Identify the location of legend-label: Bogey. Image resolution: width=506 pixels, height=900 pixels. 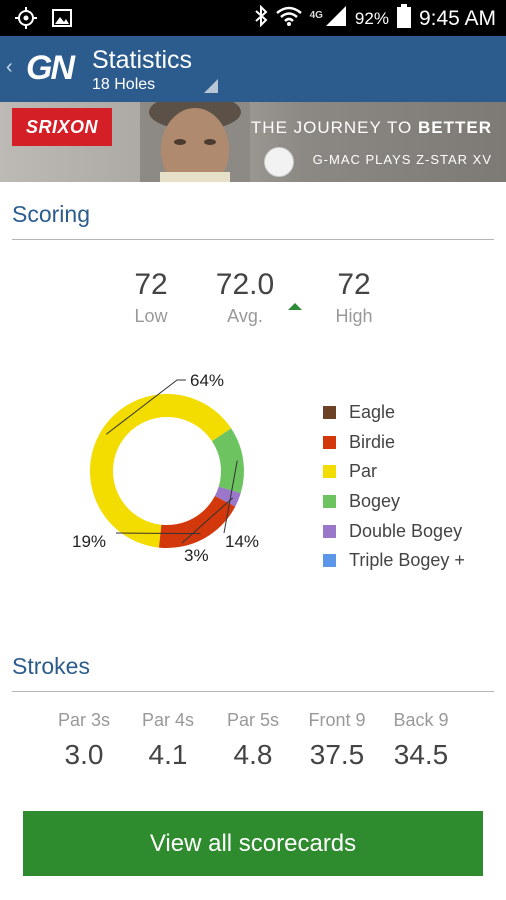
(375, 501).